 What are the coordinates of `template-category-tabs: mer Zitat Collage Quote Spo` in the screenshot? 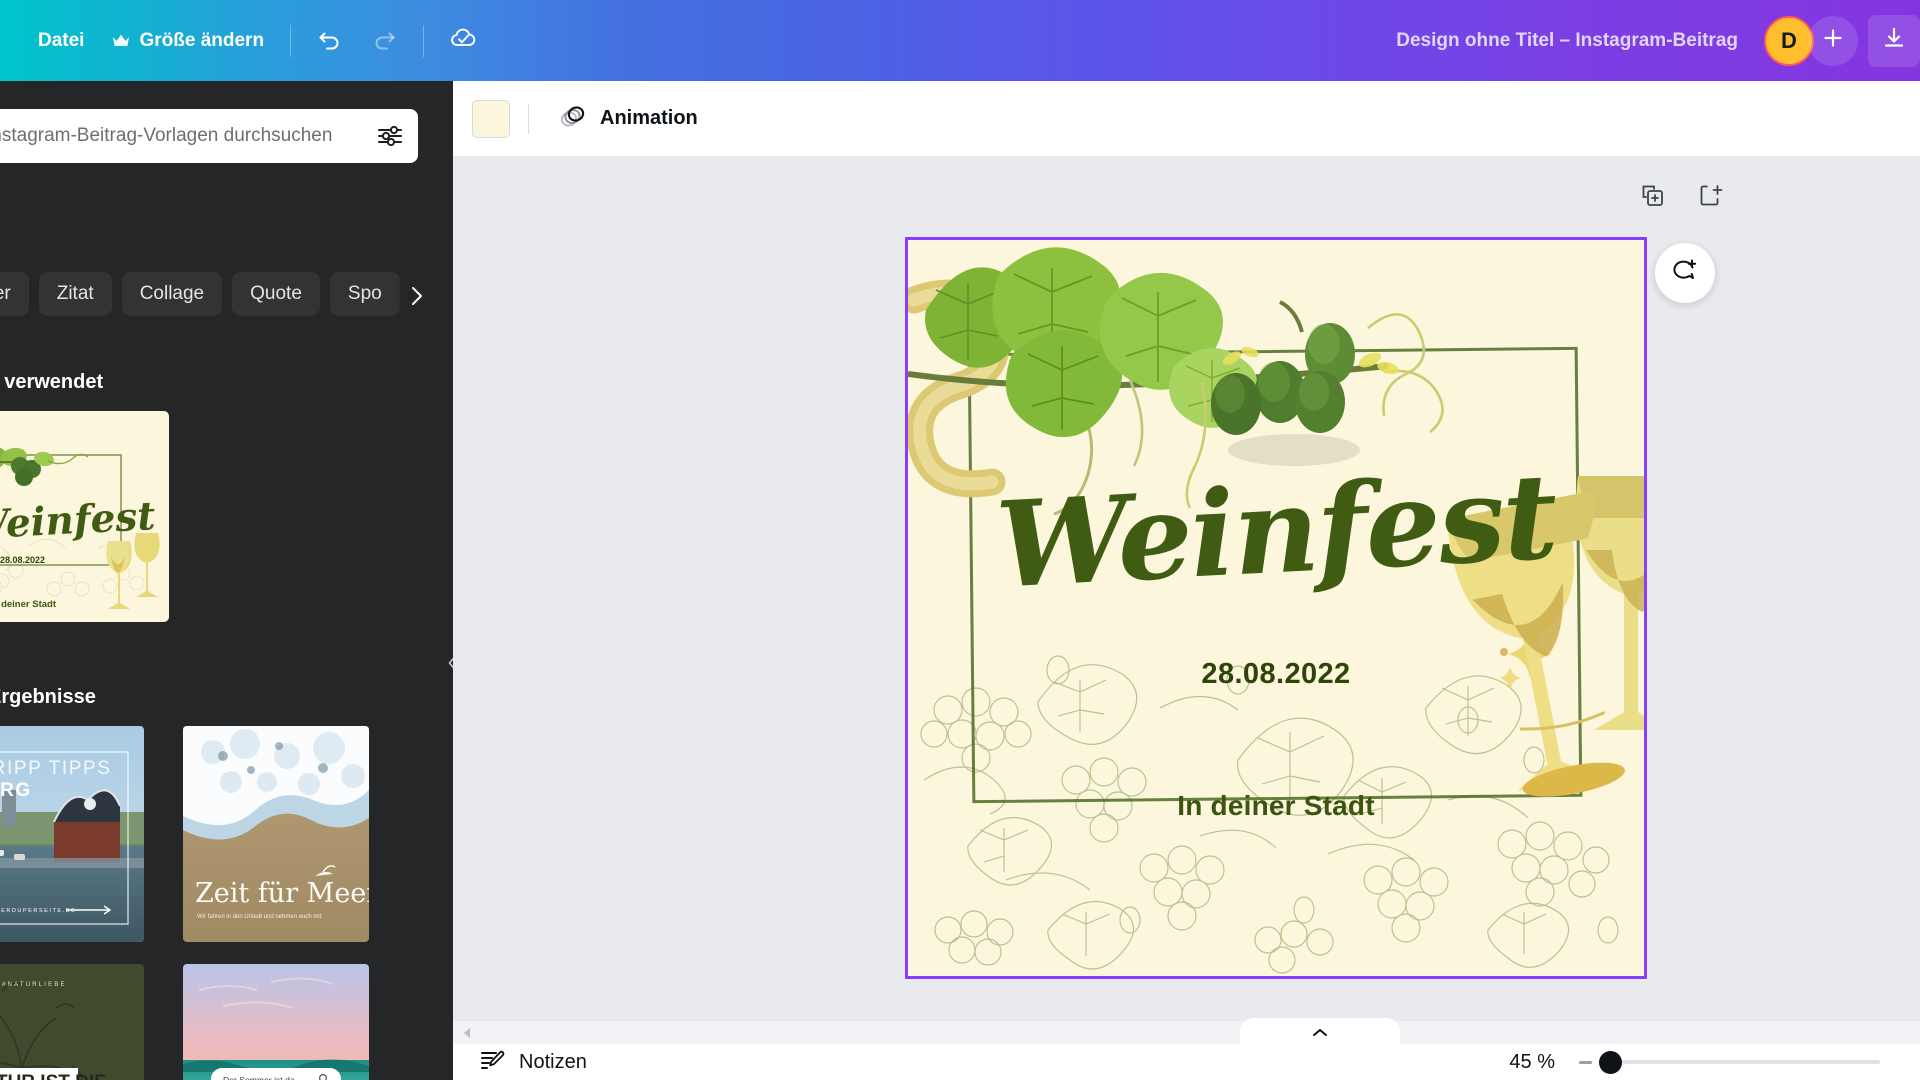 It's located at (200, 294).